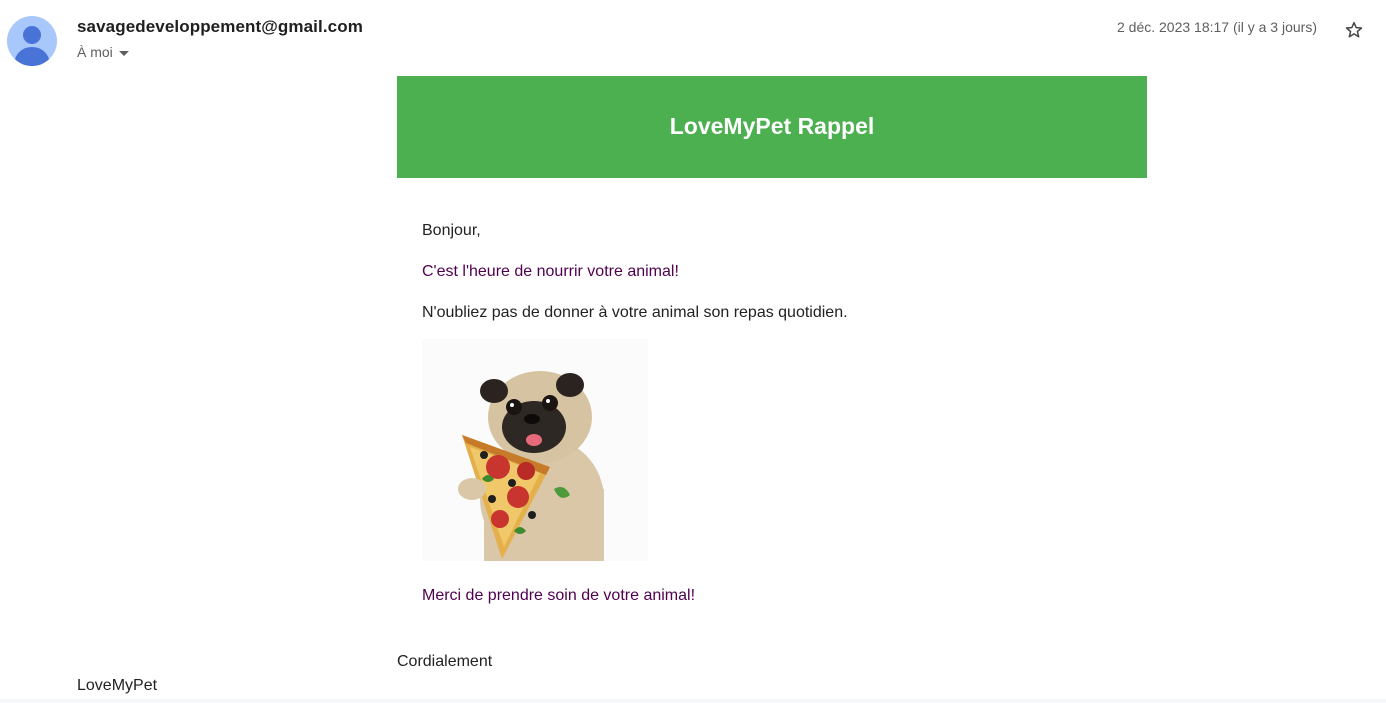  What do you see at coordinates (1217, 27) in the screenshot?
I see `email-date: 2 déc. 2023 18:17 (il y a 3 jours)` at bounding box center [1217, 27].